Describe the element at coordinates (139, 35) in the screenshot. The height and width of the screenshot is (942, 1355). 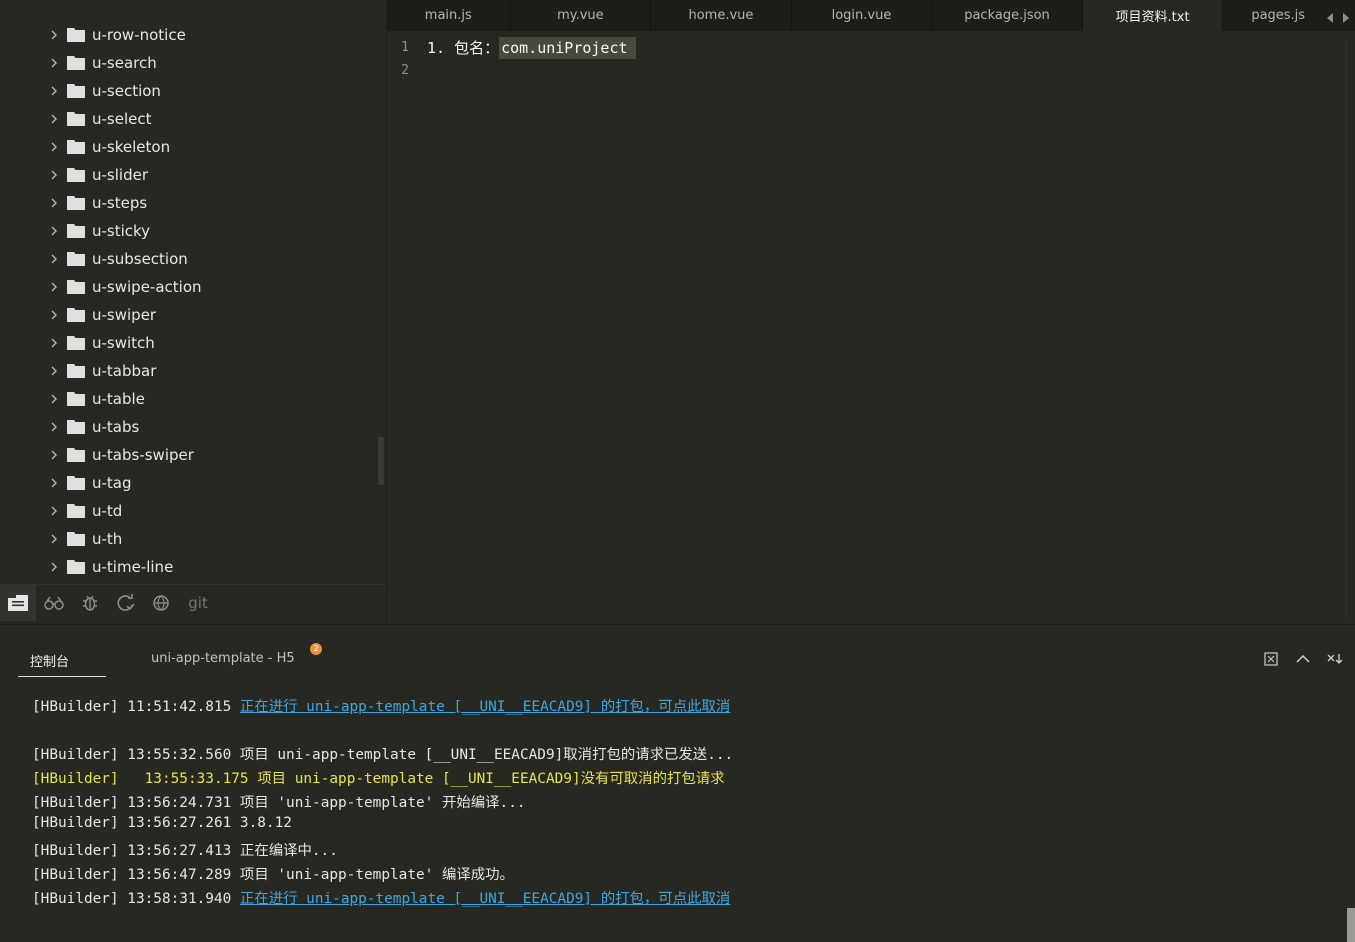
I see `tree-item-label: u-row-notice` at that location.